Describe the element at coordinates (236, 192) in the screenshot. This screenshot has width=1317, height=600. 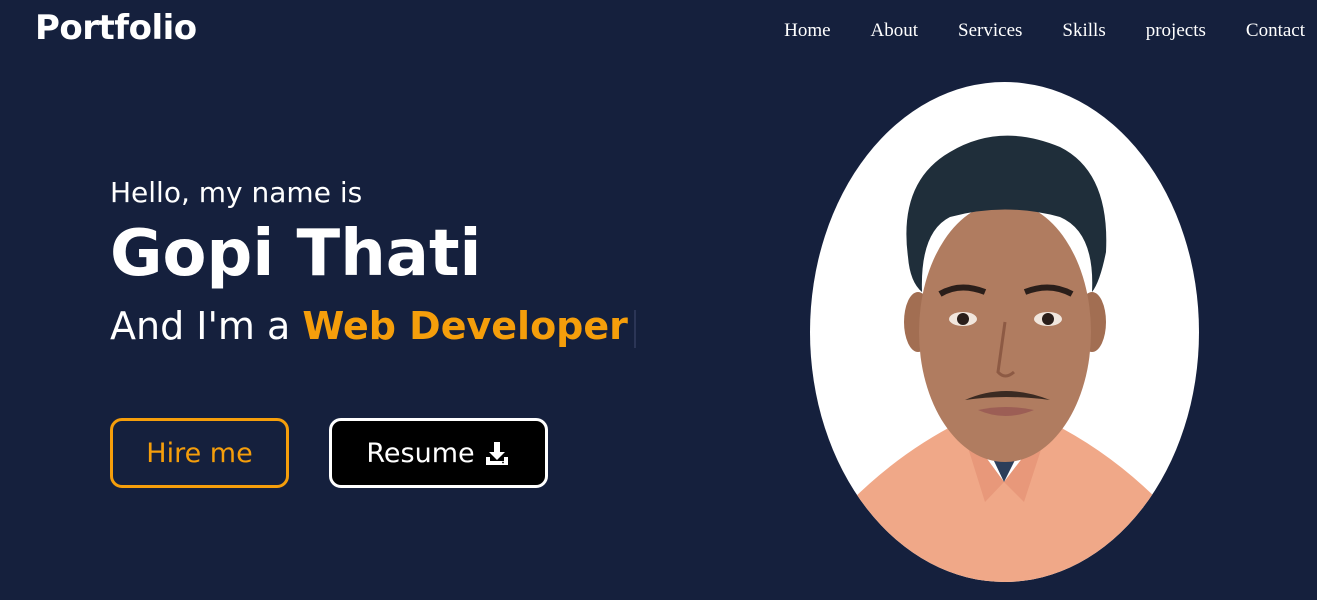
I see `hero-greeting: Hello, my name is` at that location.